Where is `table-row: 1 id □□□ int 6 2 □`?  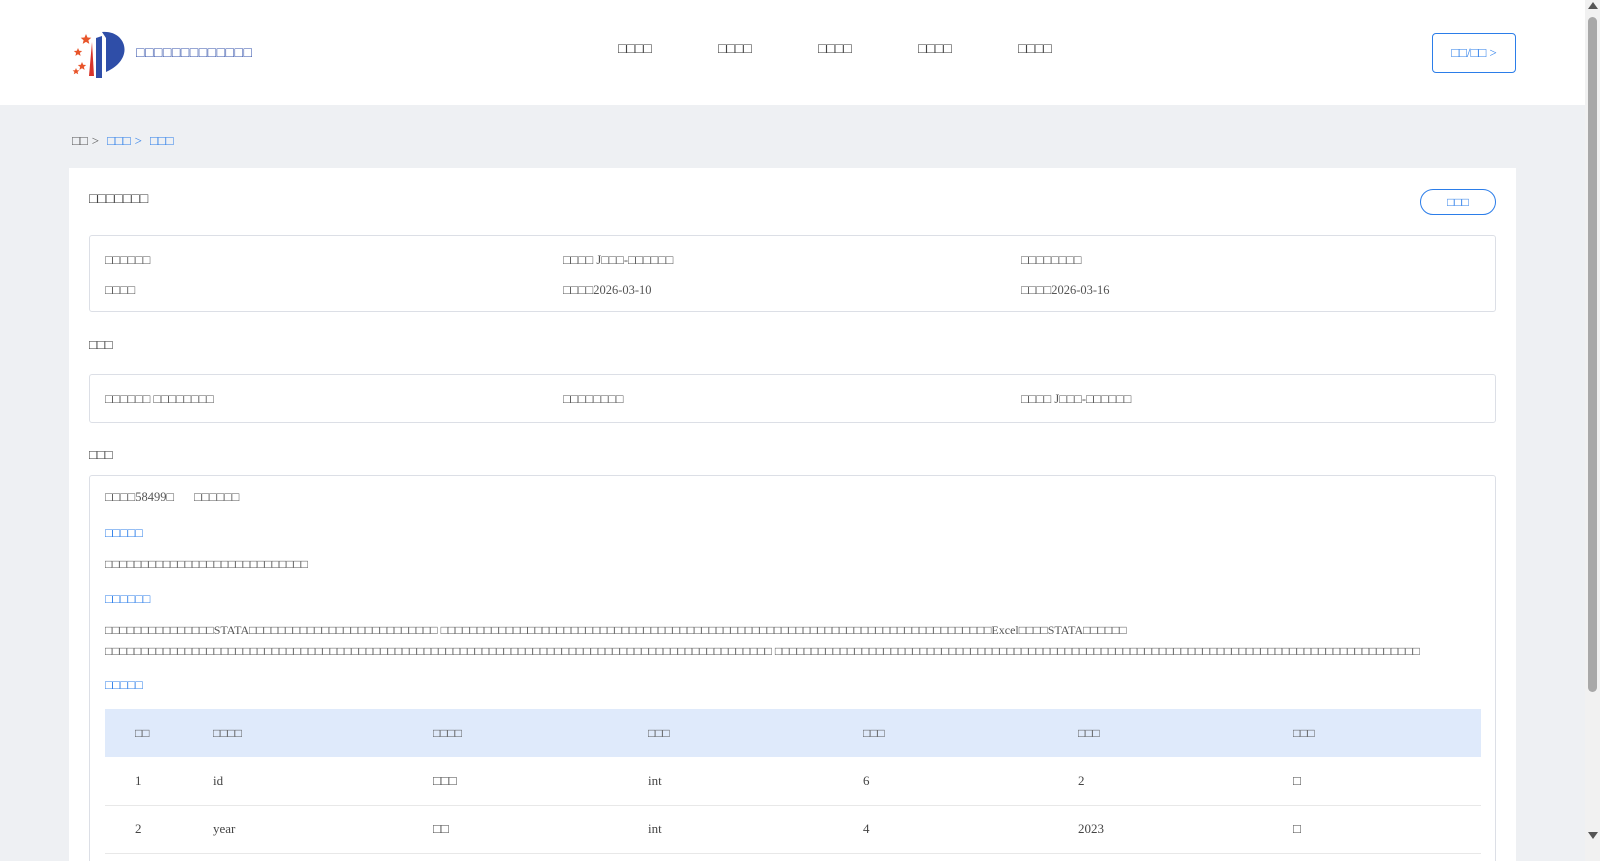
table-row: 1 id □□□ int 6 2 □ is located at coordinates (793, 781).